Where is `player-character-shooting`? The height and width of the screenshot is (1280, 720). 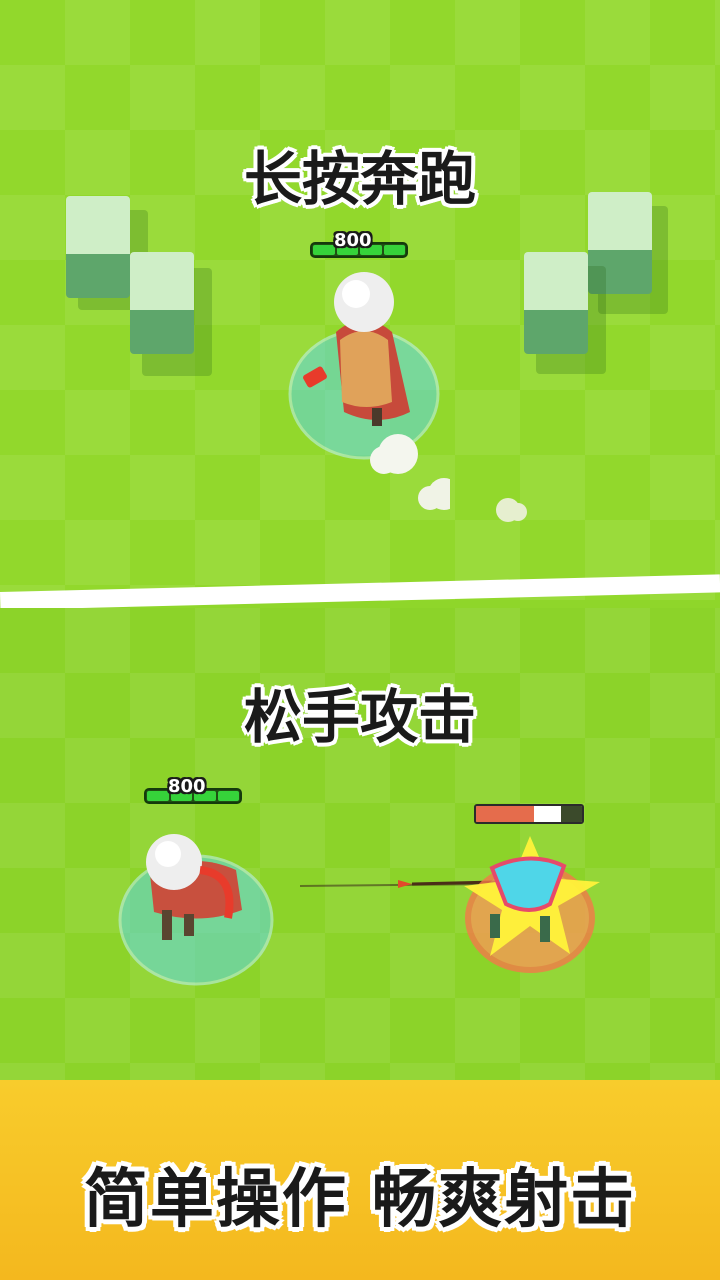
player-character-shooting is located at coordinates (196, 910).